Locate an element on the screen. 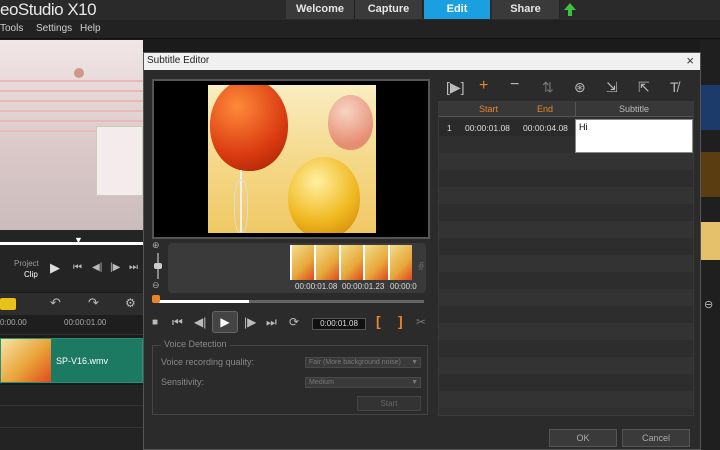 The image size is (720, 450). add-subtitle-icon: + is located at coordinates (483, 86).